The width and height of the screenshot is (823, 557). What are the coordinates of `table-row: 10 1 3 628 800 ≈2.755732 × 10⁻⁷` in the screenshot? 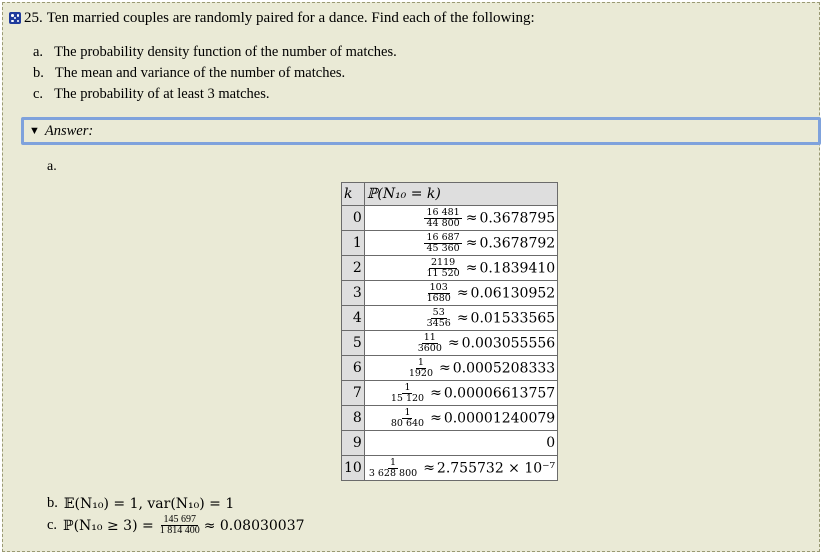 It's located at (450, 468).